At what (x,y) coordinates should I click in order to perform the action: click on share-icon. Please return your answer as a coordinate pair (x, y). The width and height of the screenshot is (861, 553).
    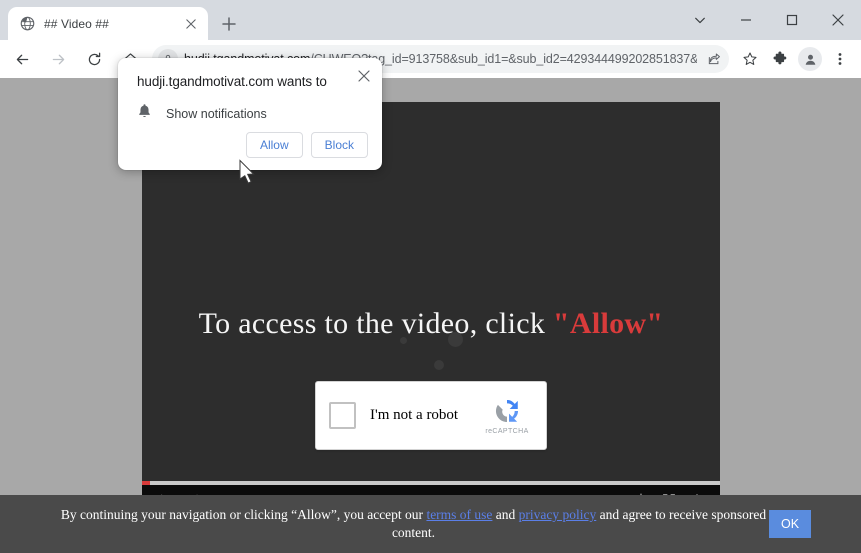
    Looking at the image, I should click on (714, 59).